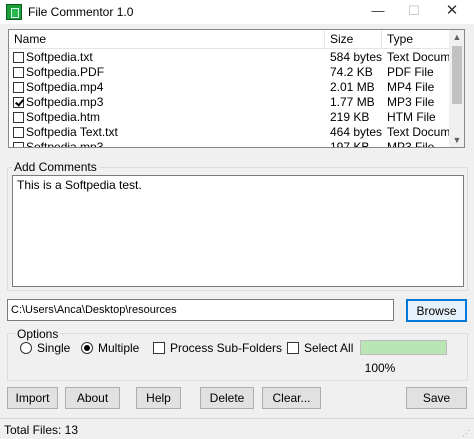  What do you see at coordinates (63, 117) in the screenshot?
I see `file-name: Softpedia.htm` at bounding box center [63, 117].